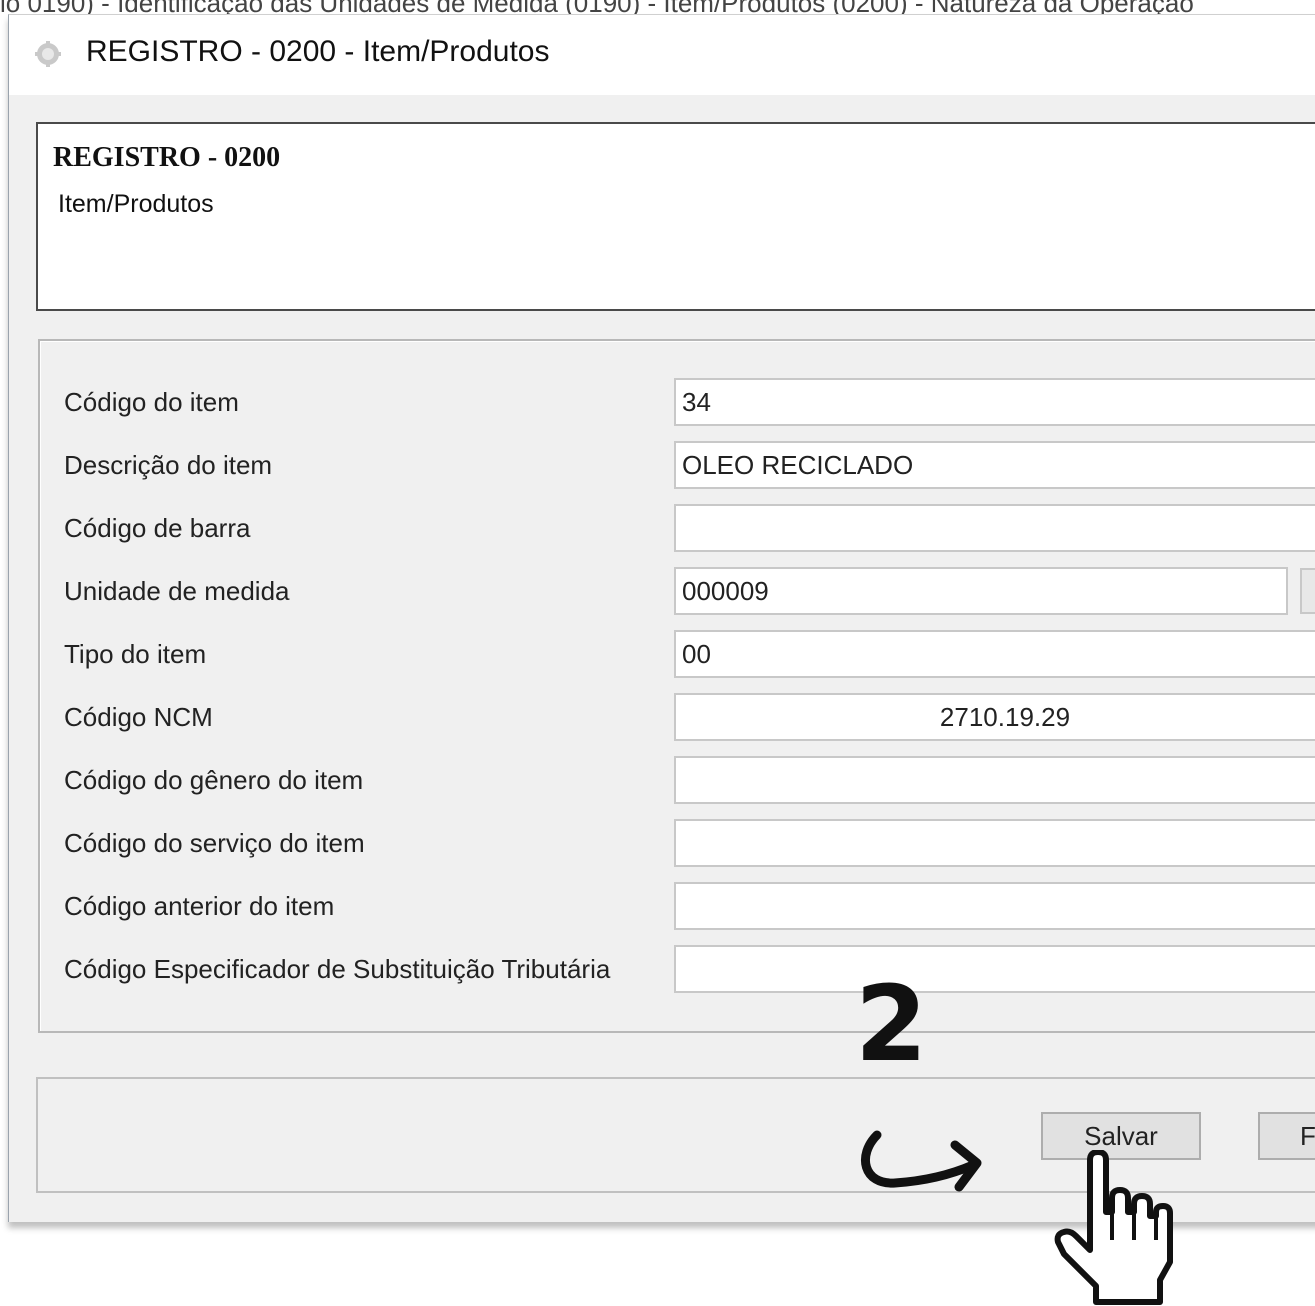 The width and height of the screenshot is (1315, 1306). Describe the element at coordinates (168, 465) in the screenshot. I see `label-descricao-item: Descrição do item` at that location.